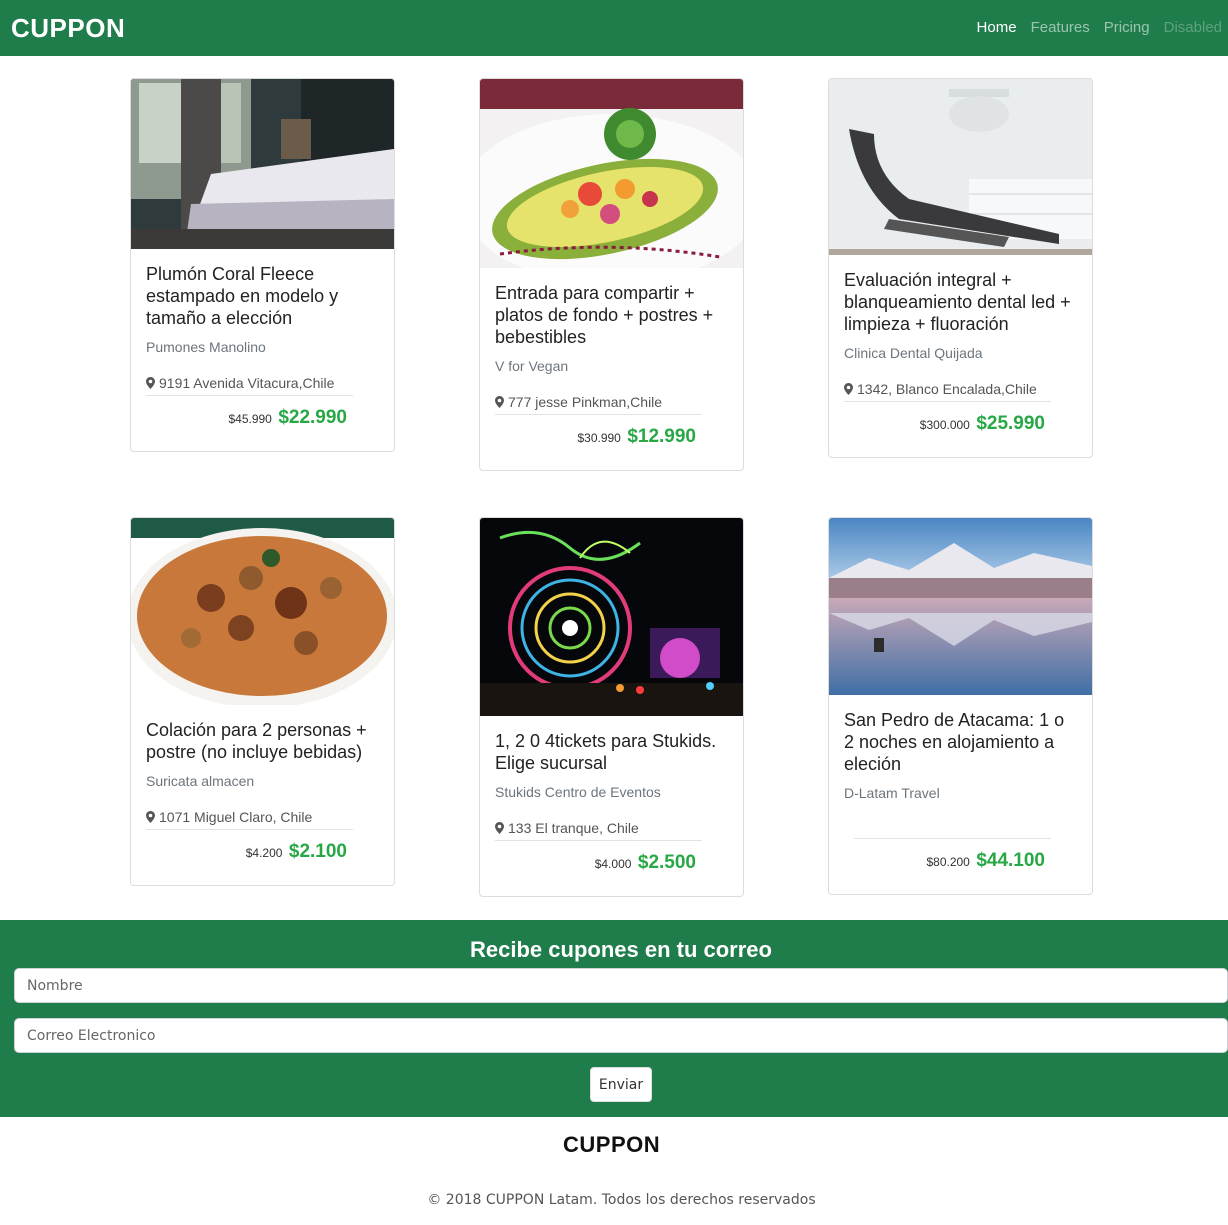 This screenshot has height=1225, width=1228. Describe the element at coordinates (613, 864) in the screenshot. I see `deal-old-price: $4.000` at that location.